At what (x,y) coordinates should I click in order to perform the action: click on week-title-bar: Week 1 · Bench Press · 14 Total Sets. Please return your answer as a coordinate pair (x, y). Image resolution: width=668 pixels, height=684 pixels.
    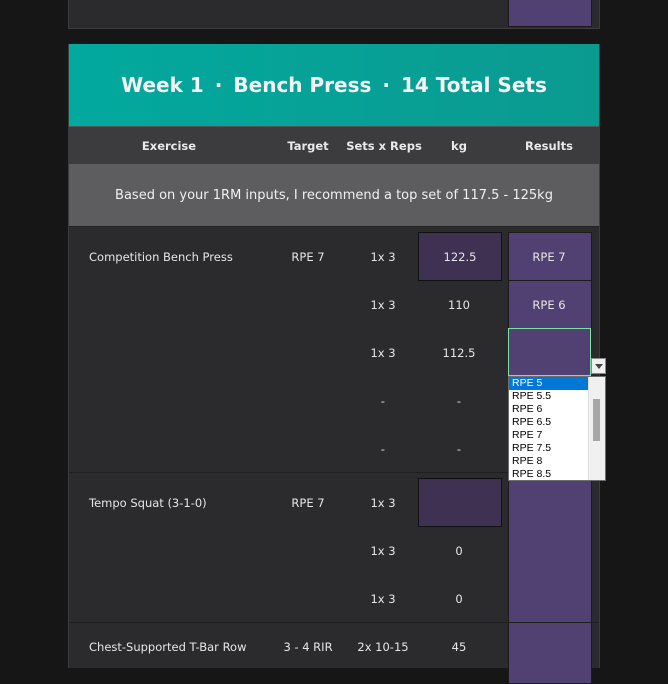
    Looking at the image, I should click on (334, 85).